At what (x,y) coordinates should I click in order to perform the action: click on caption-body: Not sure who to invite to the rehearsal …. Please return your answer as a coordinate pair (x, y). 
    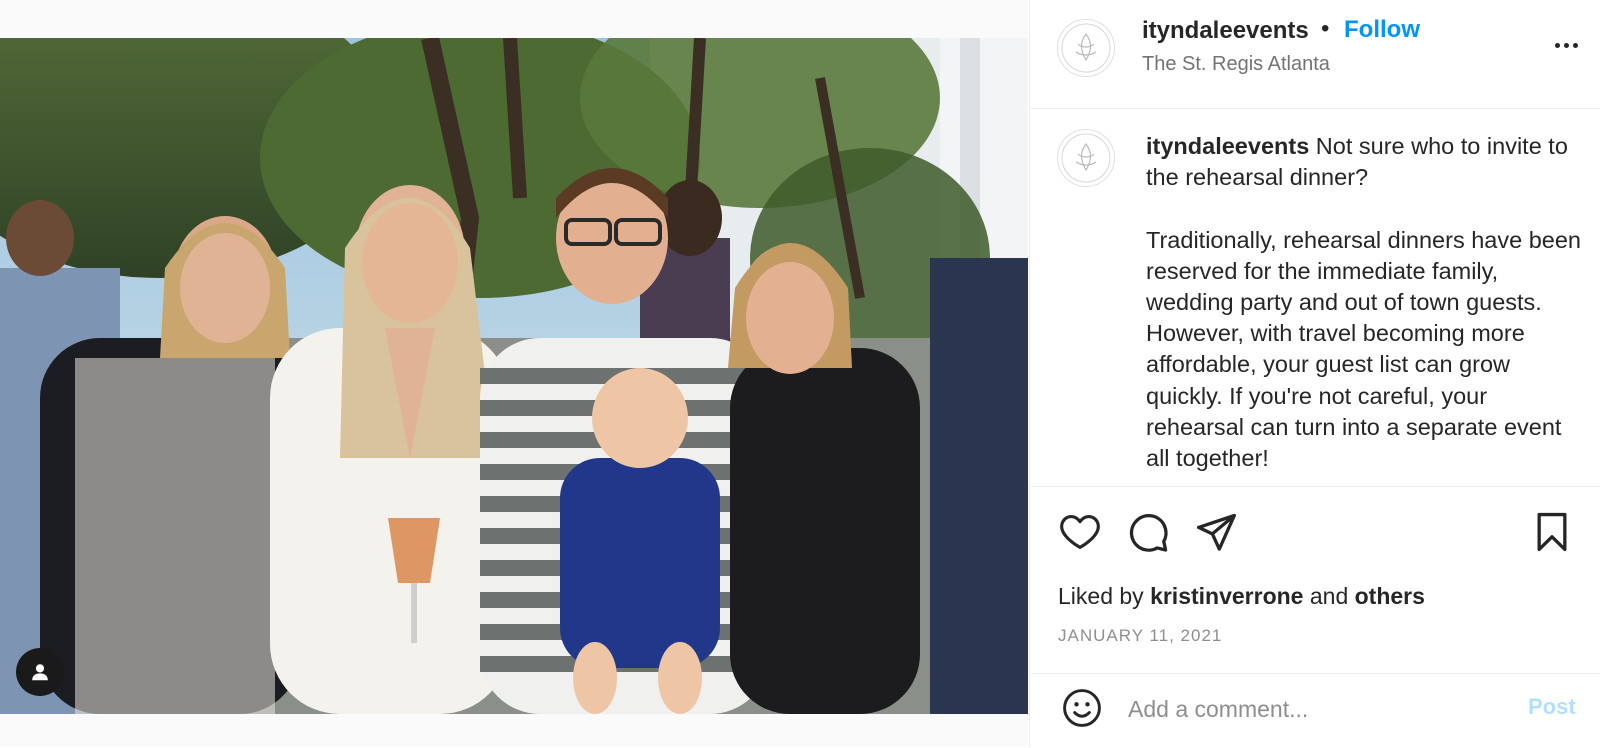
    Looking at the image, I should click on (1364, 302).